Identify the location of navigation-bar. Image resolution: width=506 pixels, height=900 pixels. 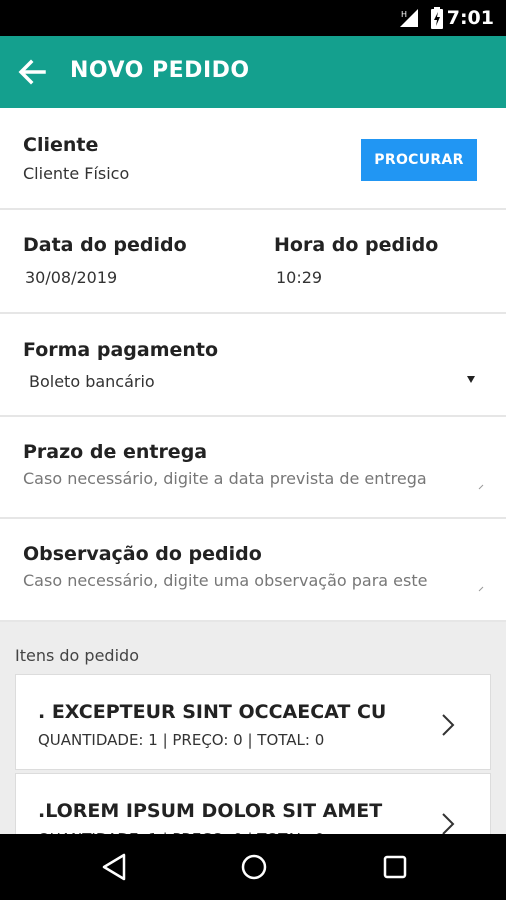
(253, 867).